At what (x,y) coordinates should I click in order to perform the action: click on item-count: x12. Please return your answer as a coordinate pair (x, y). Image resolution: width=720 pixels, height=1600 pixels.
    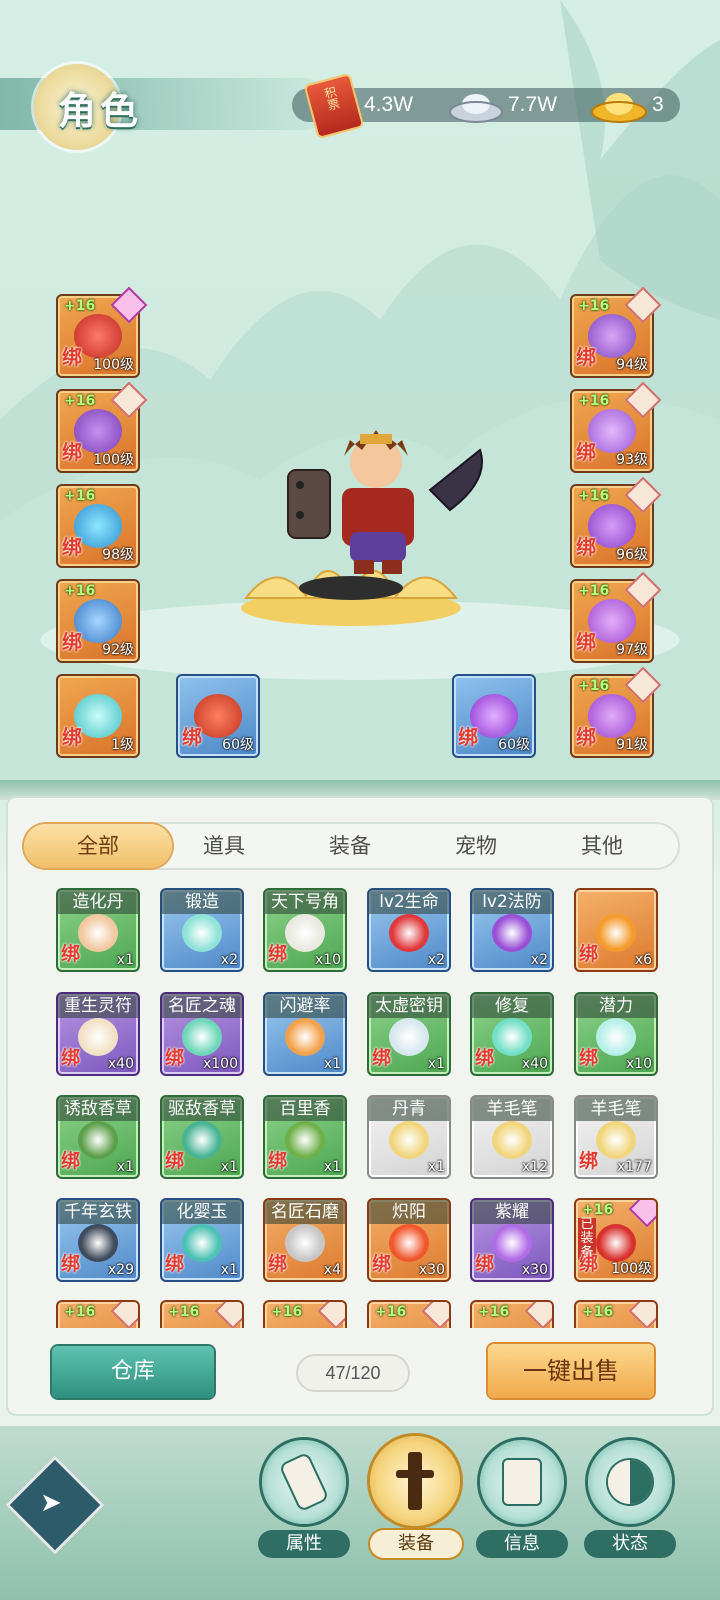
    Looking at the image, I should click on (534, 1167).